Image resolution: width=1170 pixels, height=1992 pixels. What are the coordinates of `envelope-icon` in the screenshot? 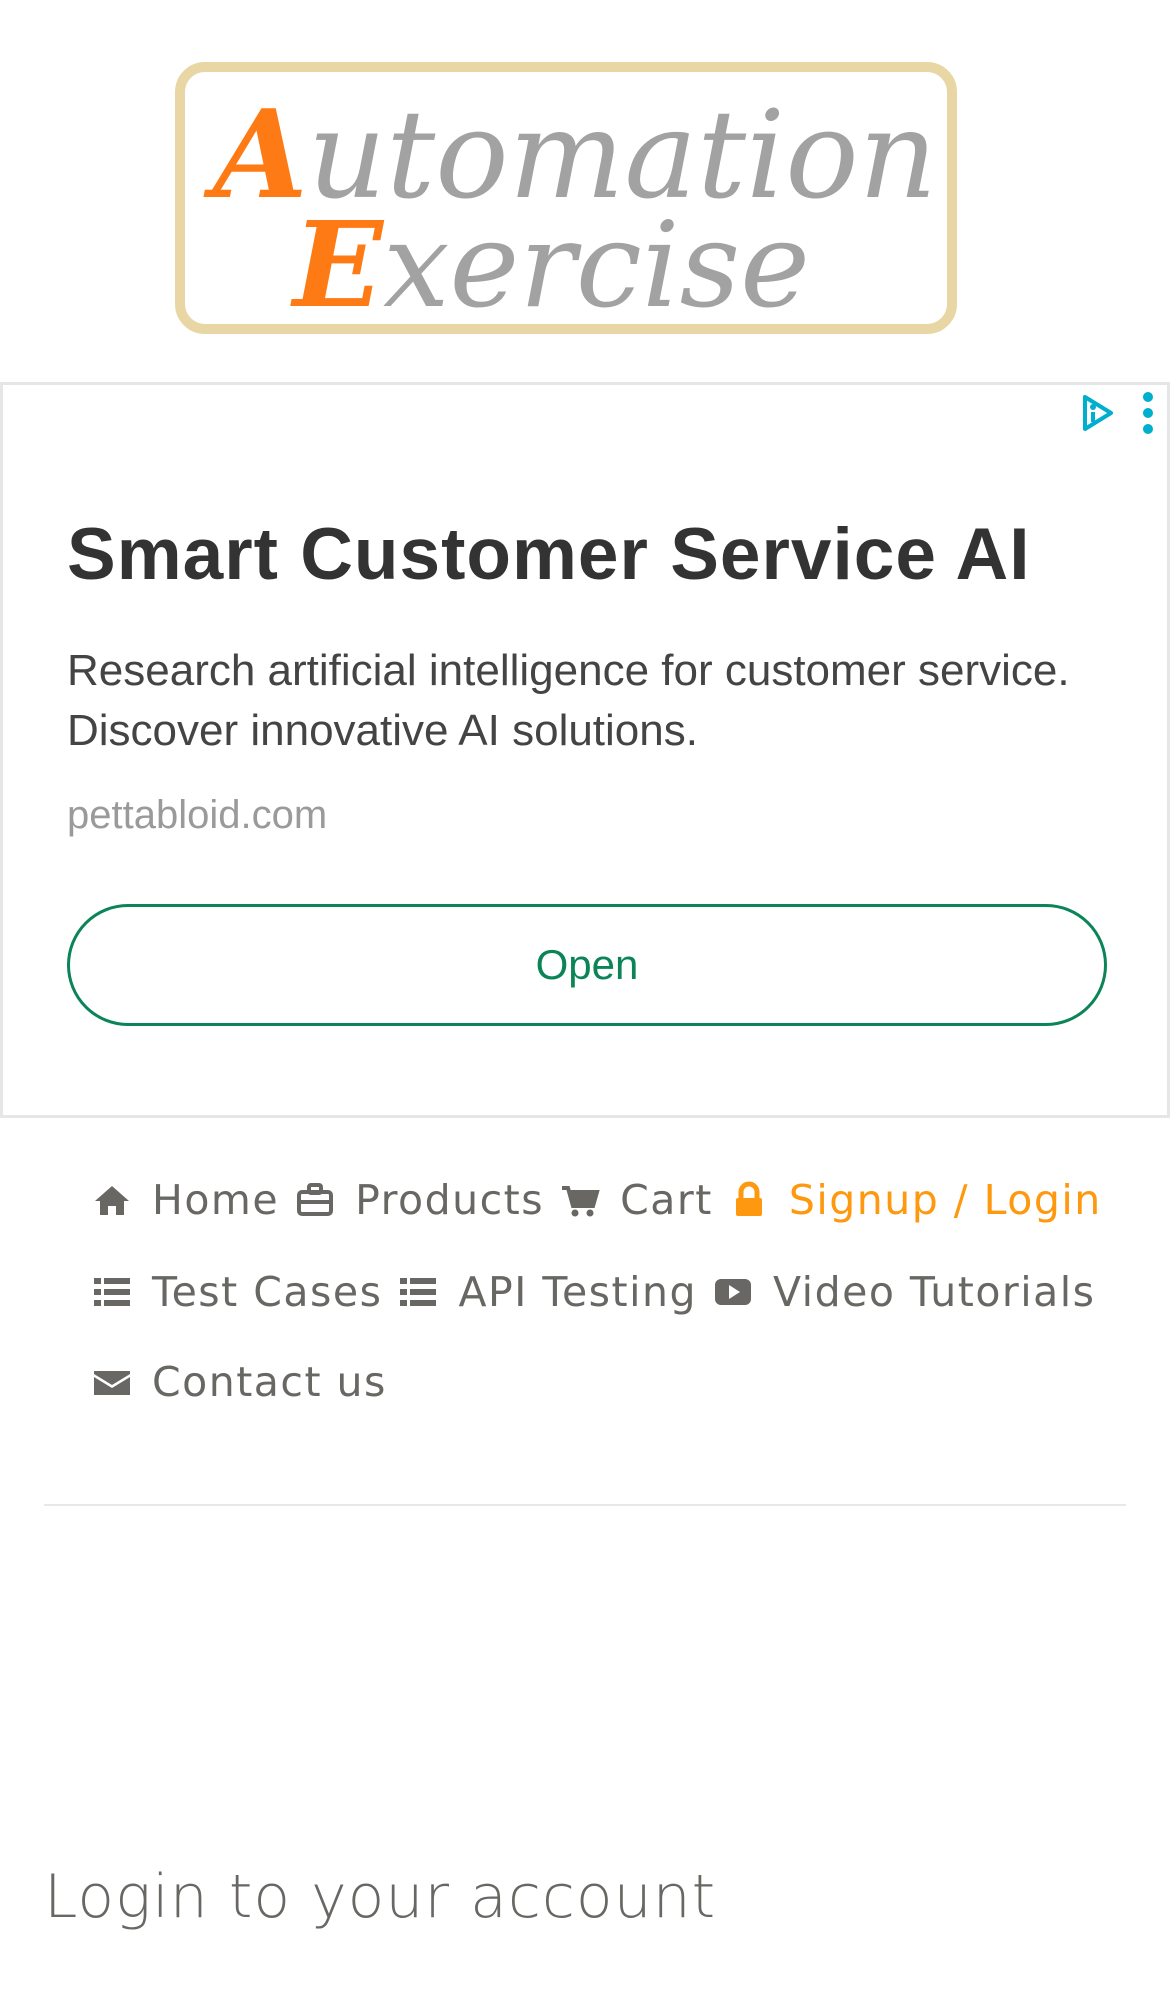 It's located at (112, 1382).